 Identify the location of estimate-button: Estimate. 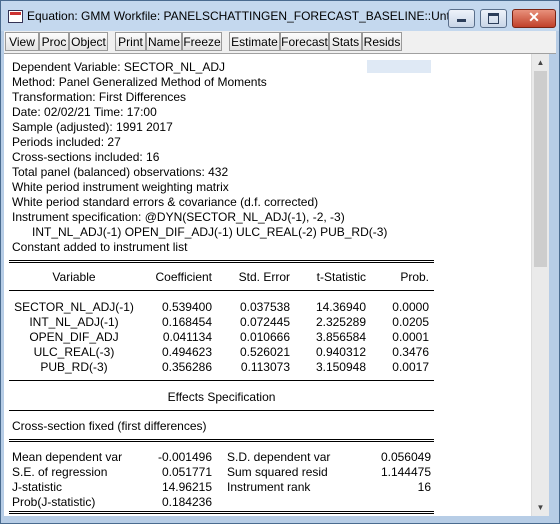
(254, 41).